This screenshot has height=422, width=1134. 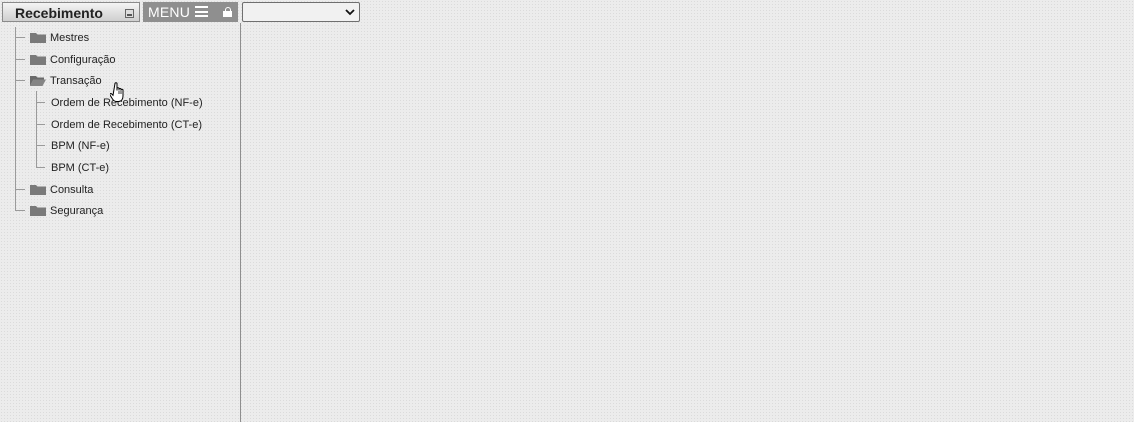 What do you see at coordinates (127, 103) in the screenshot?
I see `tree-item-label: Ordem de Recebimento (NF-e)` at bounding box center [127, 103].